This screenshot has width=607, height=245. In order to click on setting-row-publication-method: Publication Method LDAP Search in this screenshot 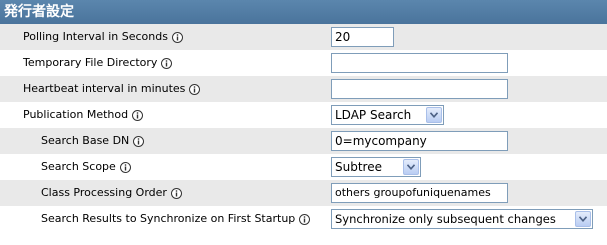, I will do `click(303, 115)`.